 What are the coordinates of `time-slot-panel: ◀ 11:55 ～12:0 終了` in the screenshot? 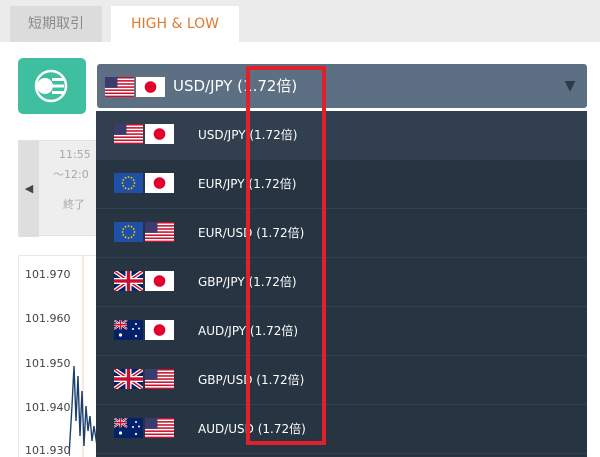 It's located at (58, 188).